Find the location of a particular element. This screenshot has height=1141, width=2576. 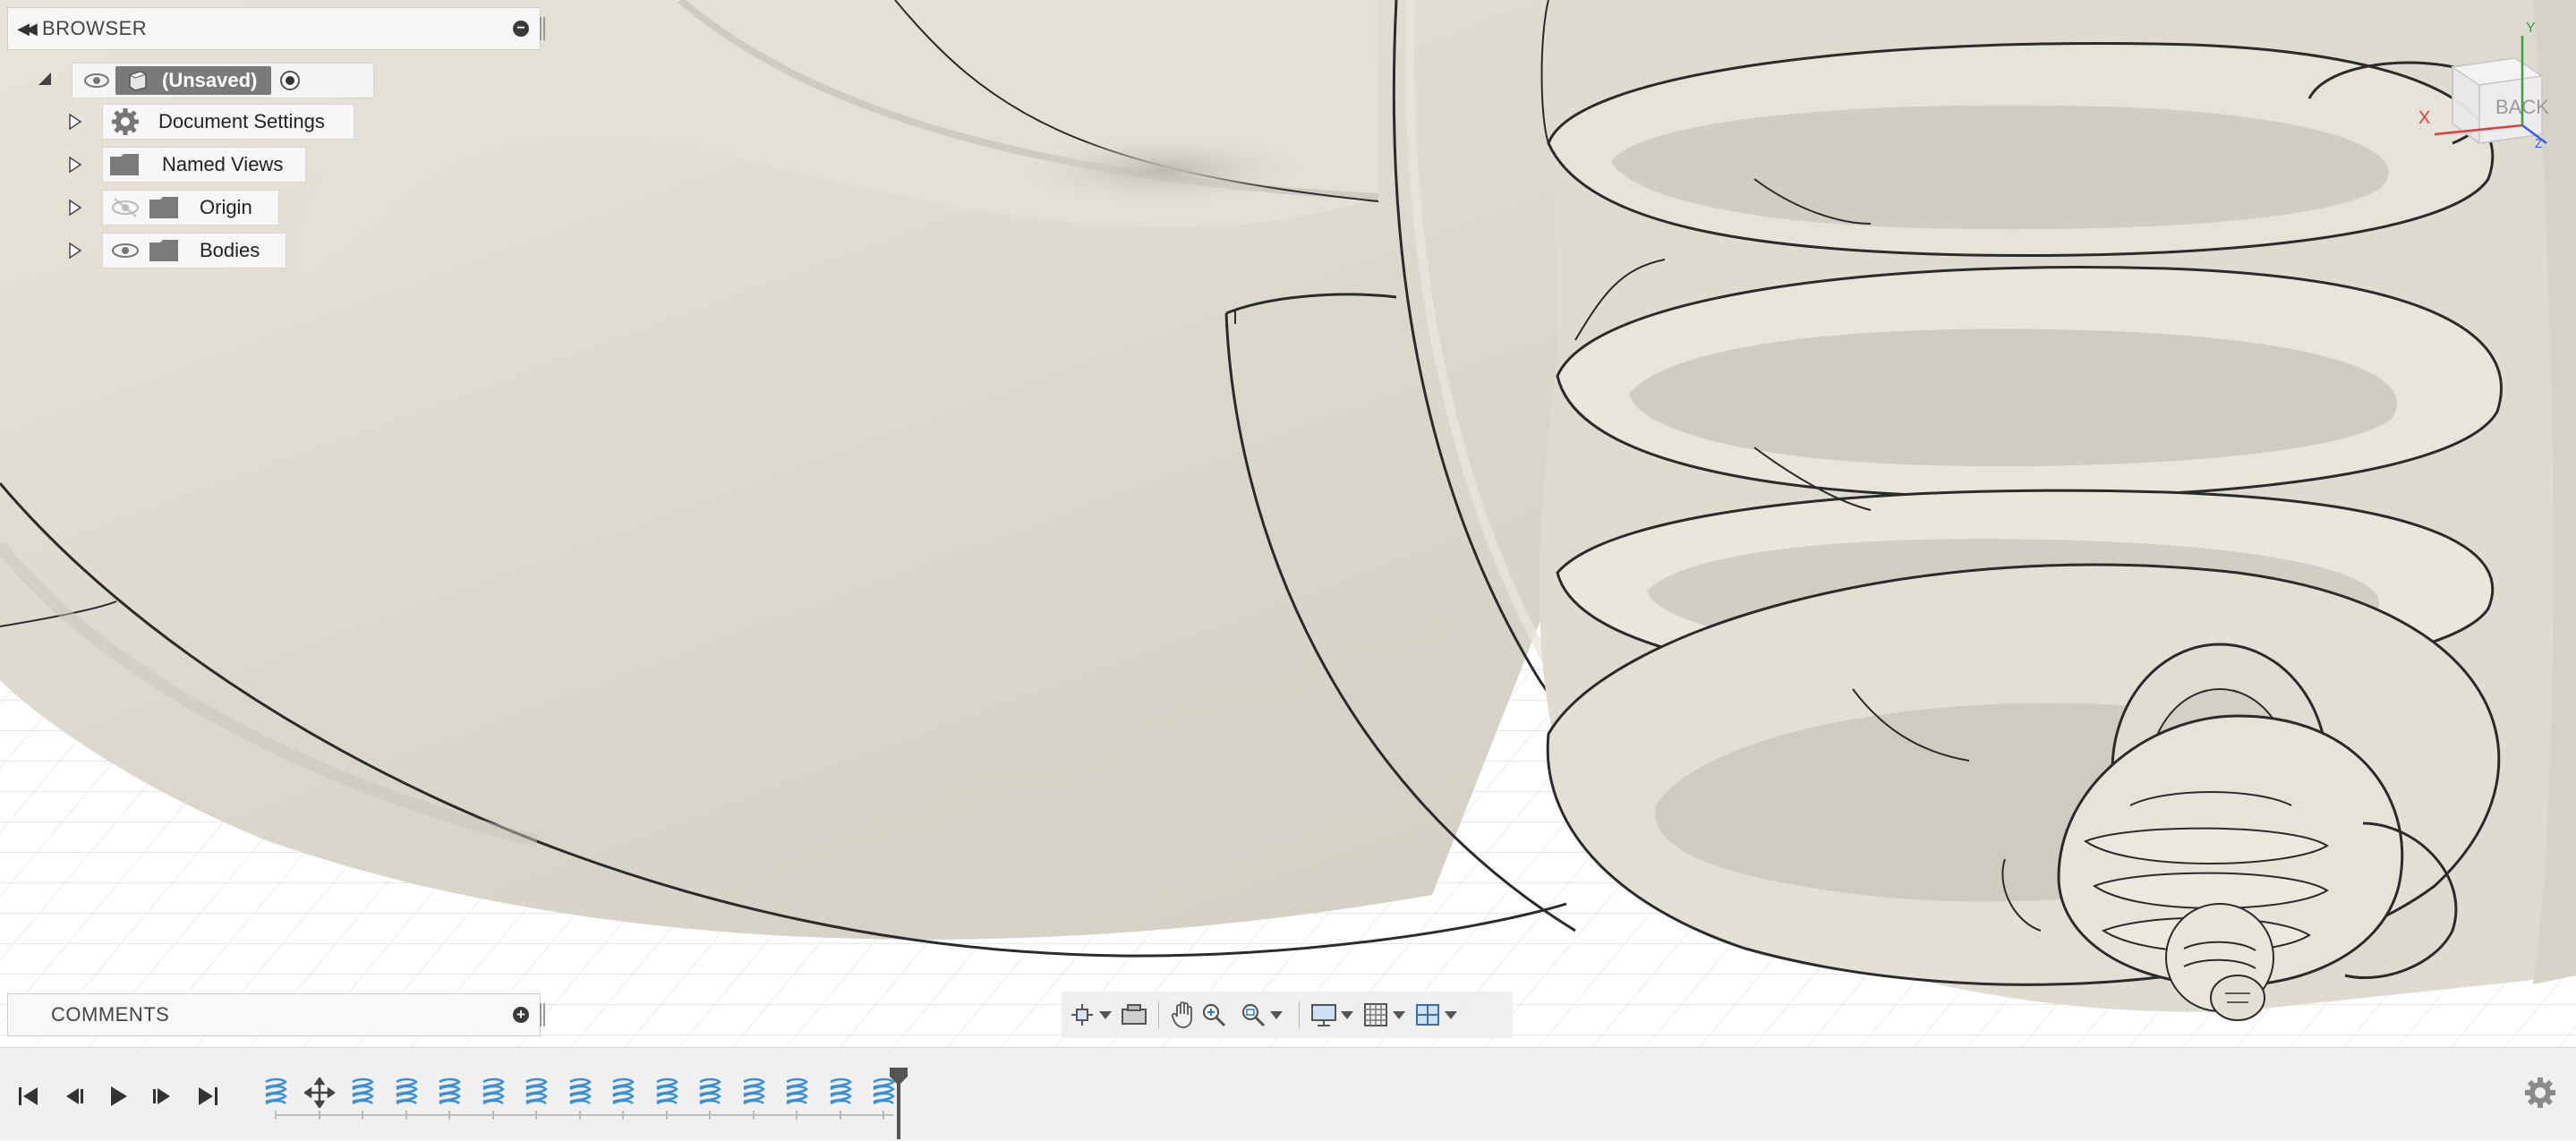

timeline-bar is located at coordinates (1288, 1093).